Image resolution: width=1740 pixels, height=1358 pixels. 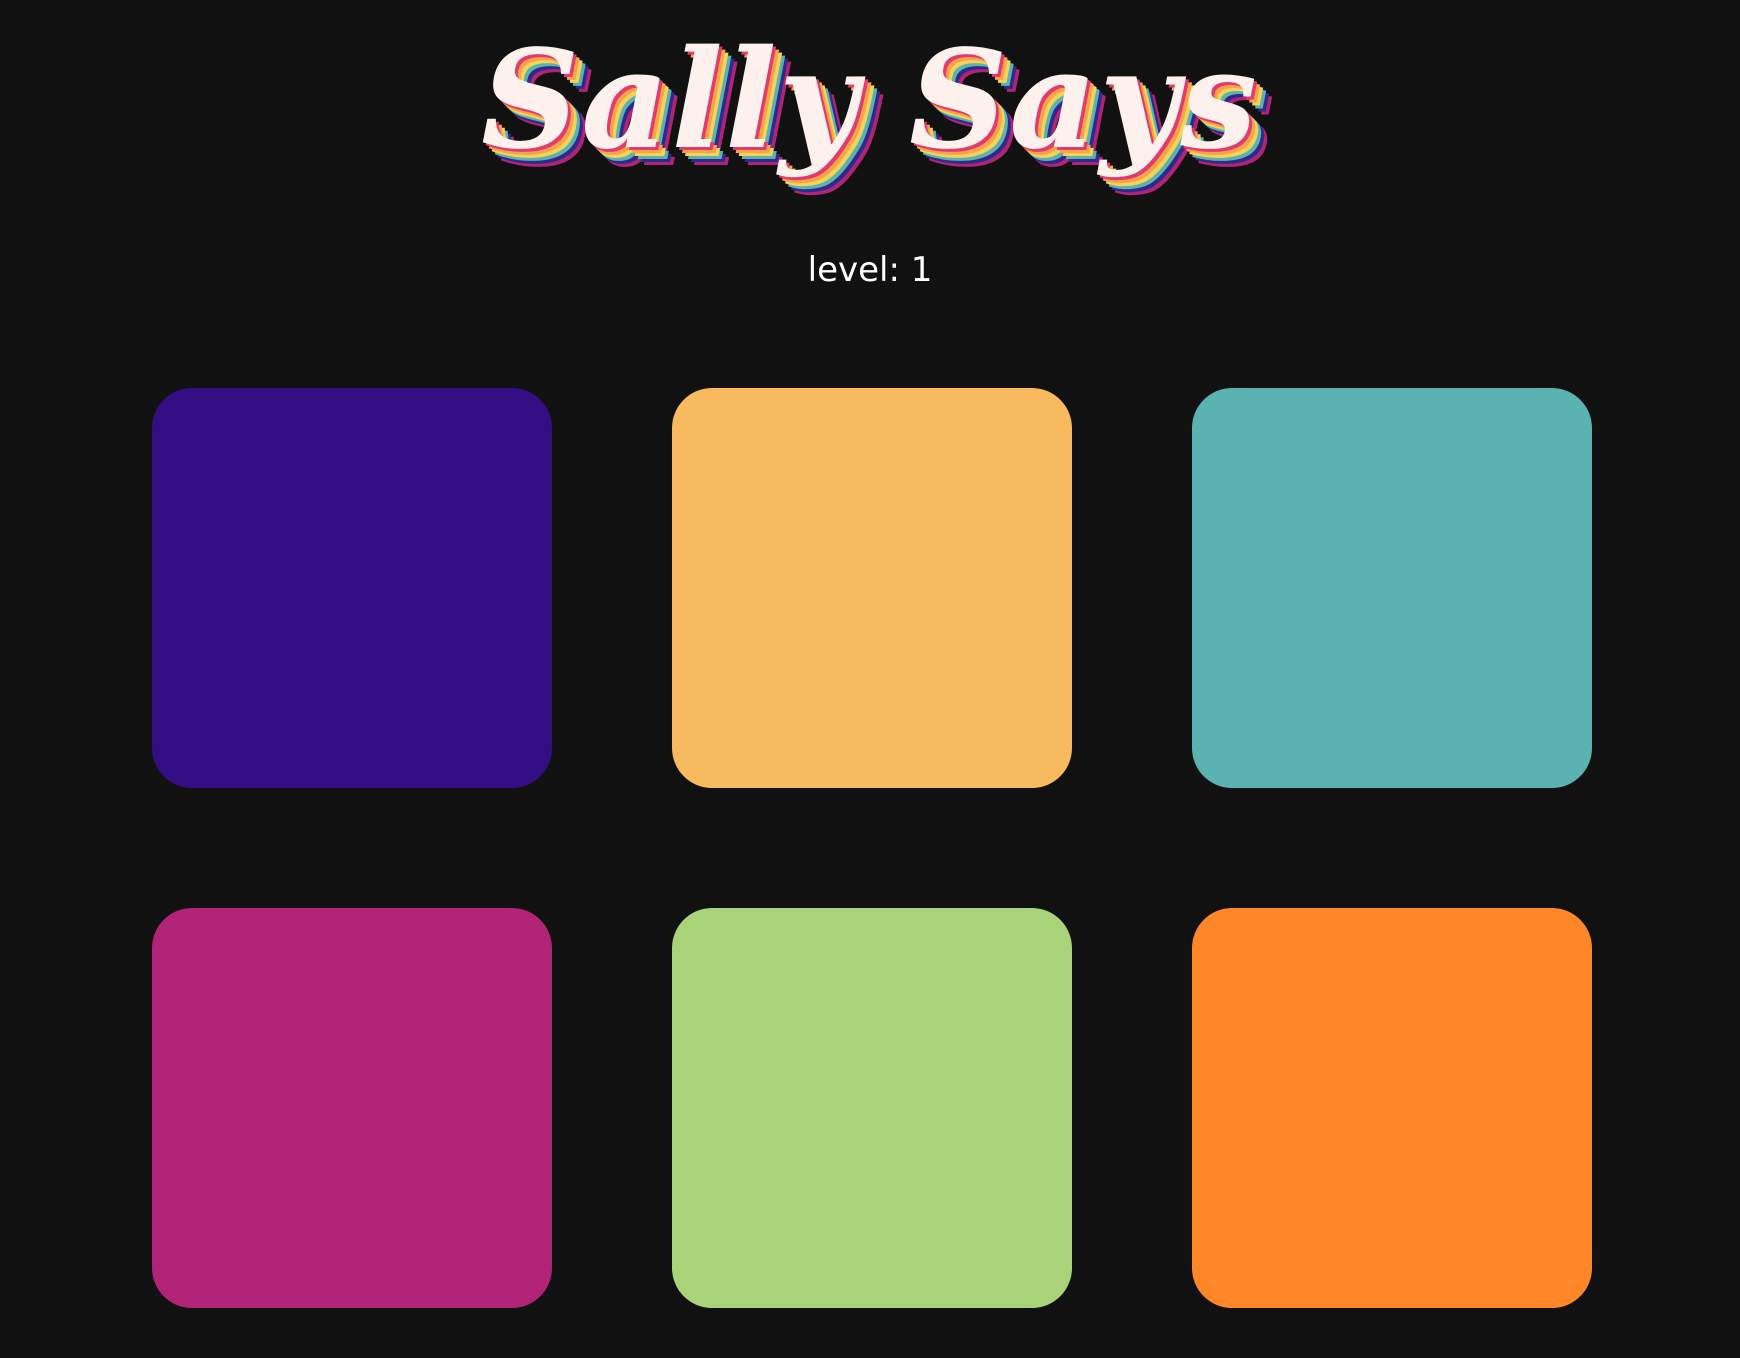 What do you see at coordinates (1392, 588) in the screenshot?
I see `tile-teal` at bounding box center [1392, 588].